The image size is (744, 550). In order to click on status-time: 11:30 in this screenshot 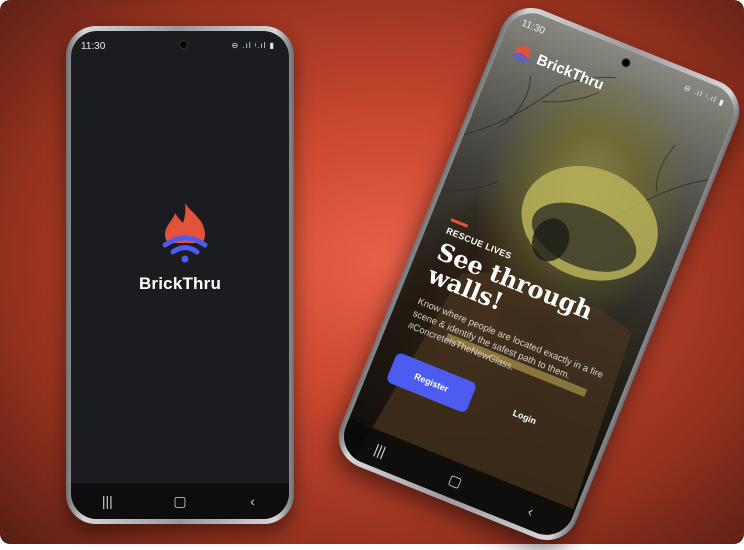, I will do `click(93, 46)`.